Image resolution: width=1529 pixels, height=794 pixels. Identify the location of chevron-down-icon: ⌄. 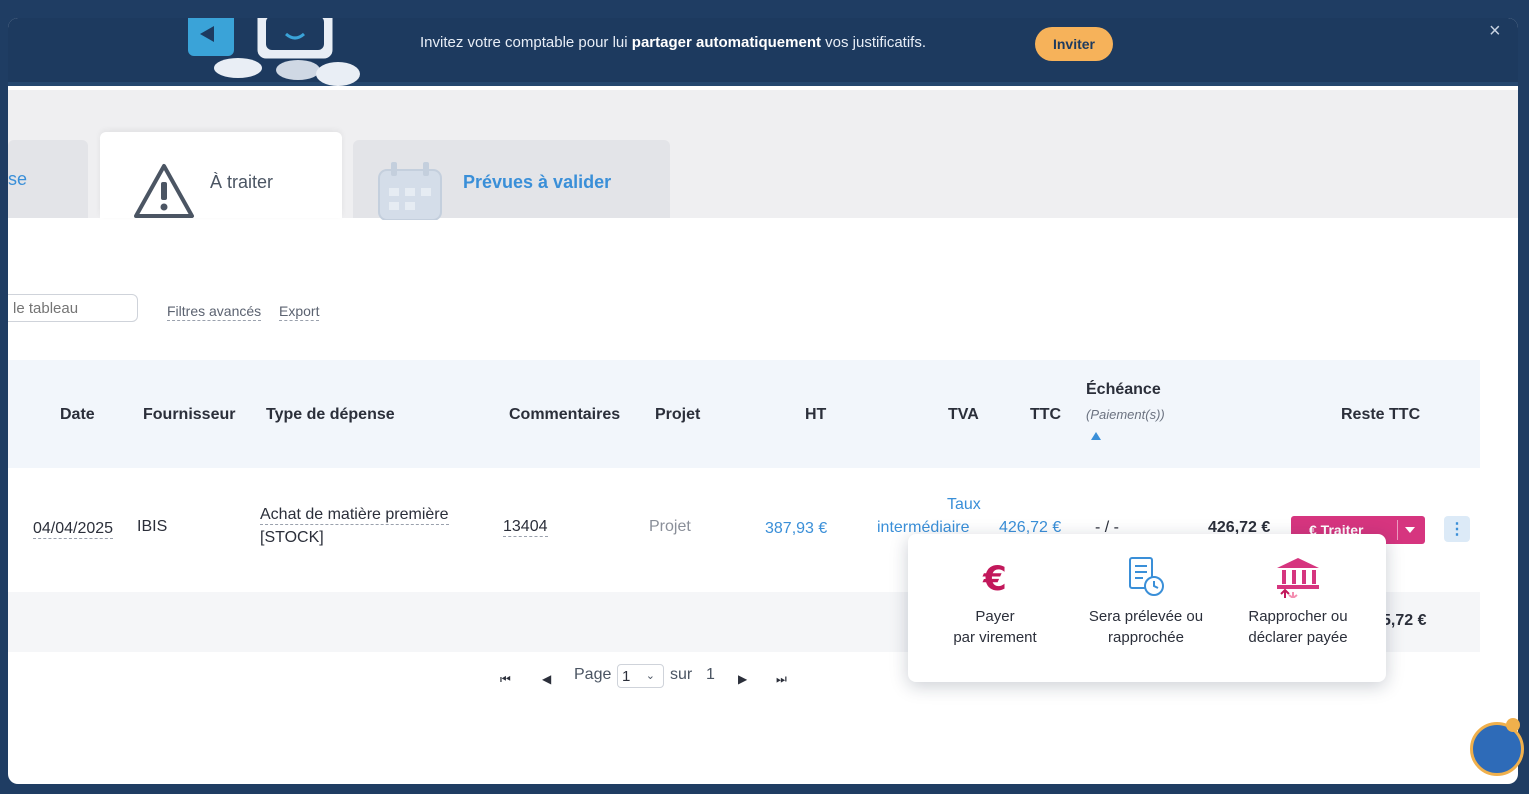
(650, 676).